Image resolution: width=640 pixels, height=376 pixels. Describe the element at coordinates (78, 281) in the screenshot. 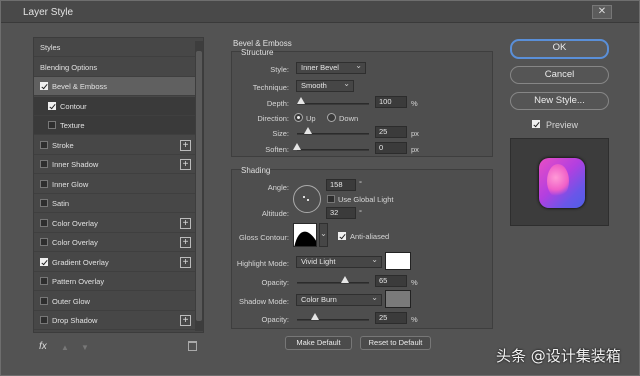

I see `style-item-label: Pattern Overlay` at that location.